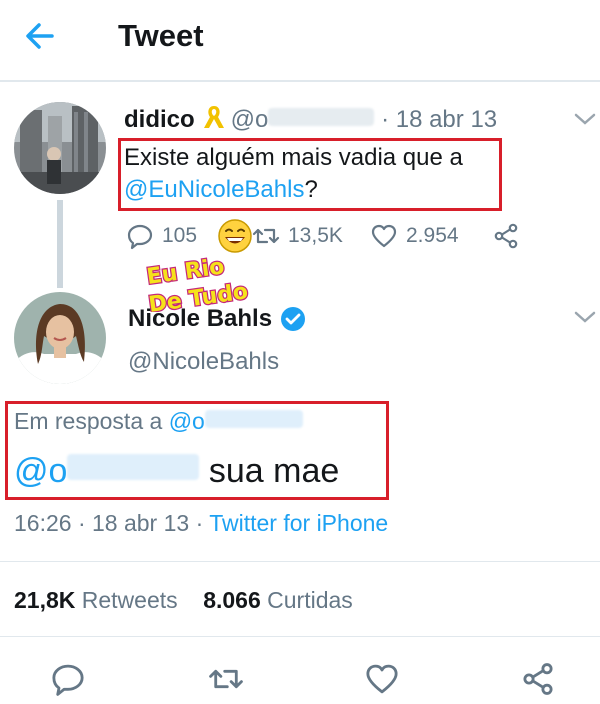  I want to click on tweet-meta: 16:26 · 18 abr 13 · Twitter for iPhone, so click(201, 523).